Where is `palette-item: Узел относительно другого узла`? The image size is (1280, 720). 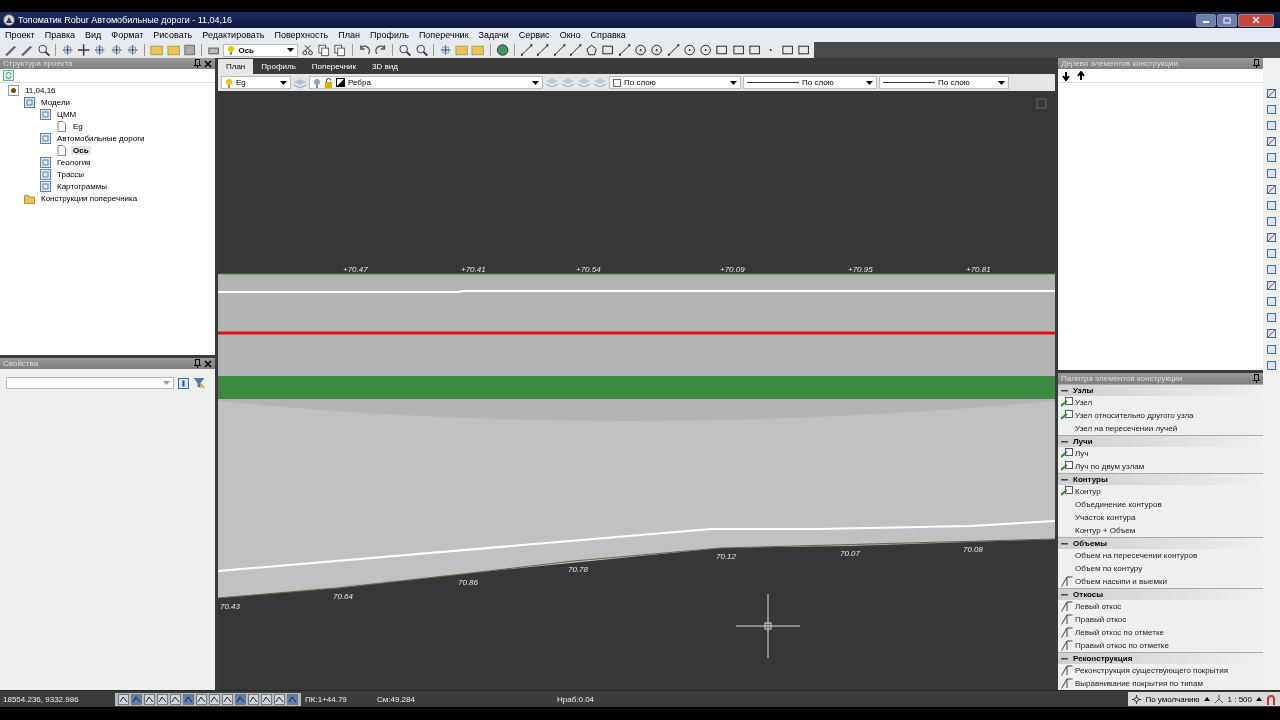
palette-item: Узел относительно другого узла is located at coordinates (1134, 415).